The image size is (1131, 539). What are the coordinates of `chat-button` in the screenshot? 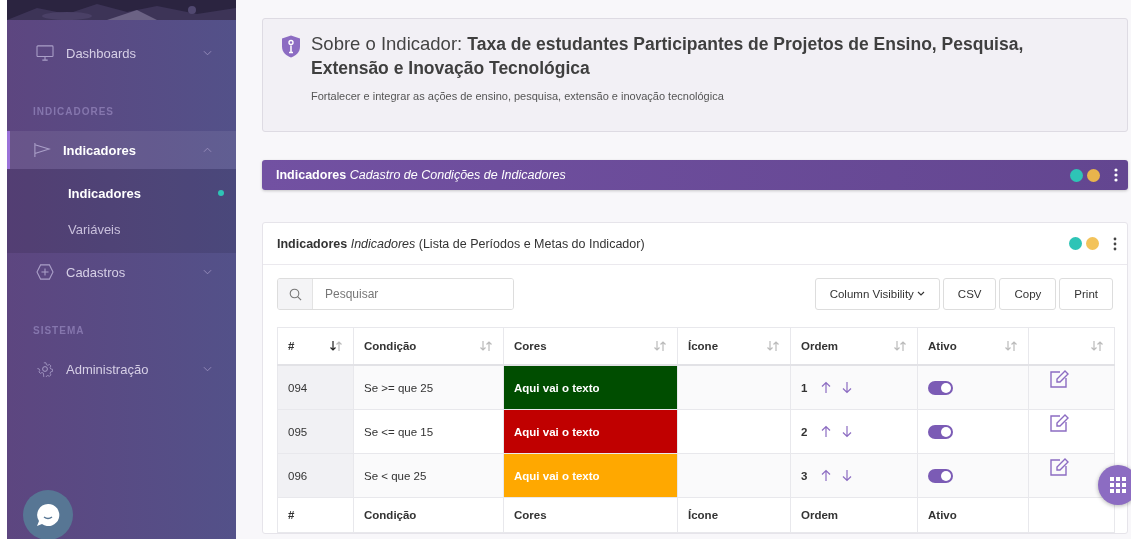 It's located at (48, 514).